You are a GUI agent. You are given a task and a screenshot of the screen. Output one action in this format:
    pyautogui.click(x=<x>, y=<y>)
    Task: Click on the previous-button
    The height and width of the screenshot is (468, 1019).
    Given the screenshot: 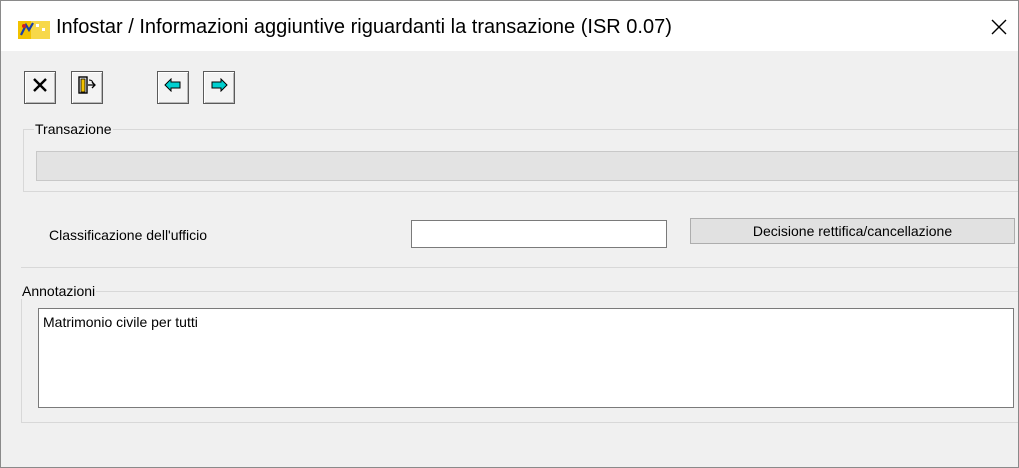 What is the action you would take?
    pyautogui.click(x=173, y=87)
    